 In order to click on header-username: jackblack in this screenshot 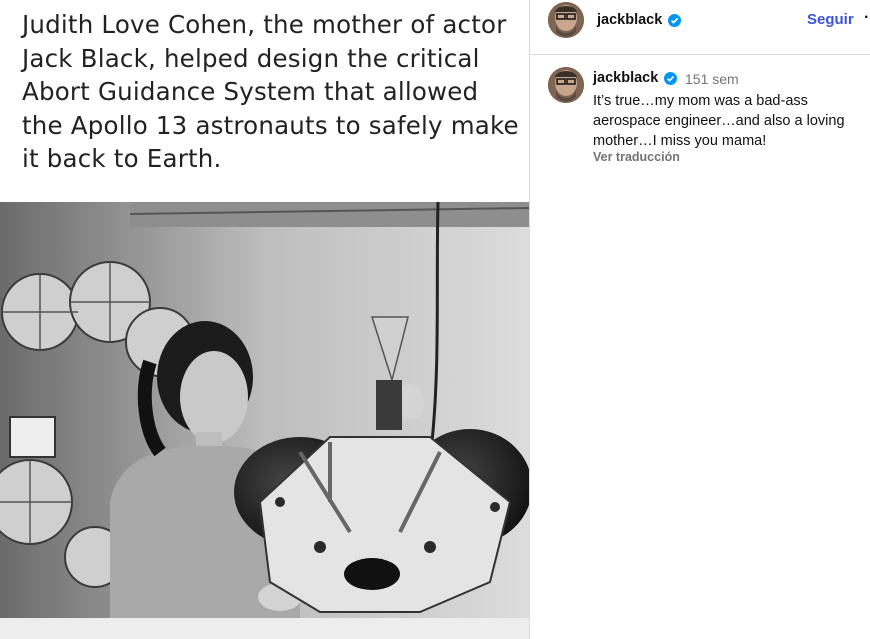, I will do `click(629, 20)`.